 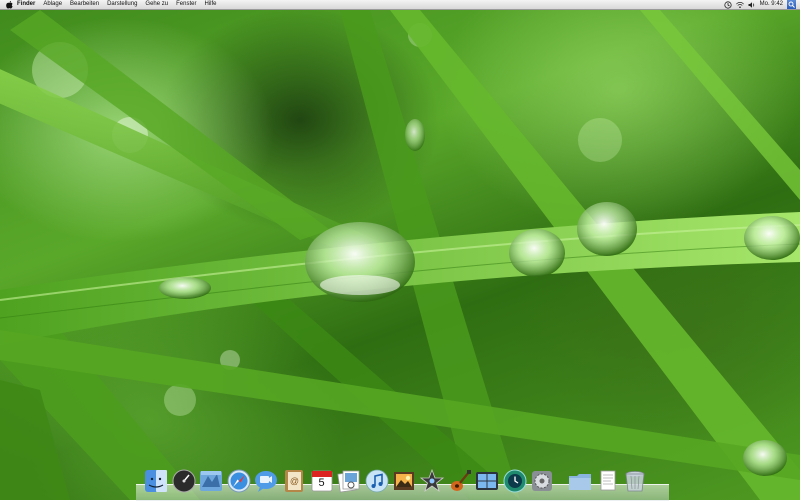 What do you see at coordinates (156, 481) in the screenshot?
I see `finder-icon` at bounding box center [156, 481].